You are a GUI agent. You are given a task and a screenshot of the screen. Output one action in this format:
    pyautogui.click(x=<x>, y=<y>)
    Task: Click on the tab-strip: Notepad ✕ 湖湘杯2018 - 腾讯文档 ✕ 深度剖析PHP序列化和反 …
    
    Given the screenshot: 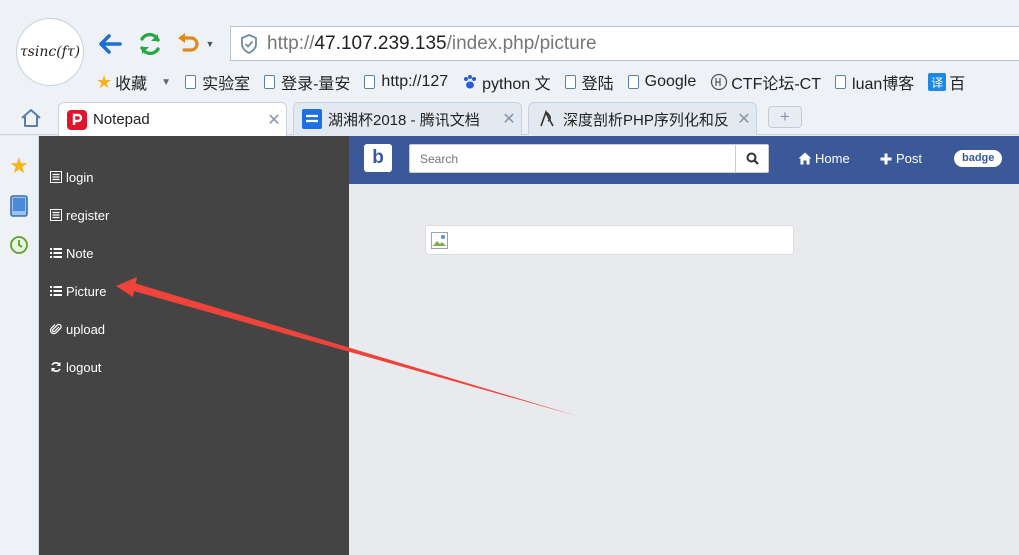 What is the action you would take?
    pyautogui.click(x=509, y=118)
    